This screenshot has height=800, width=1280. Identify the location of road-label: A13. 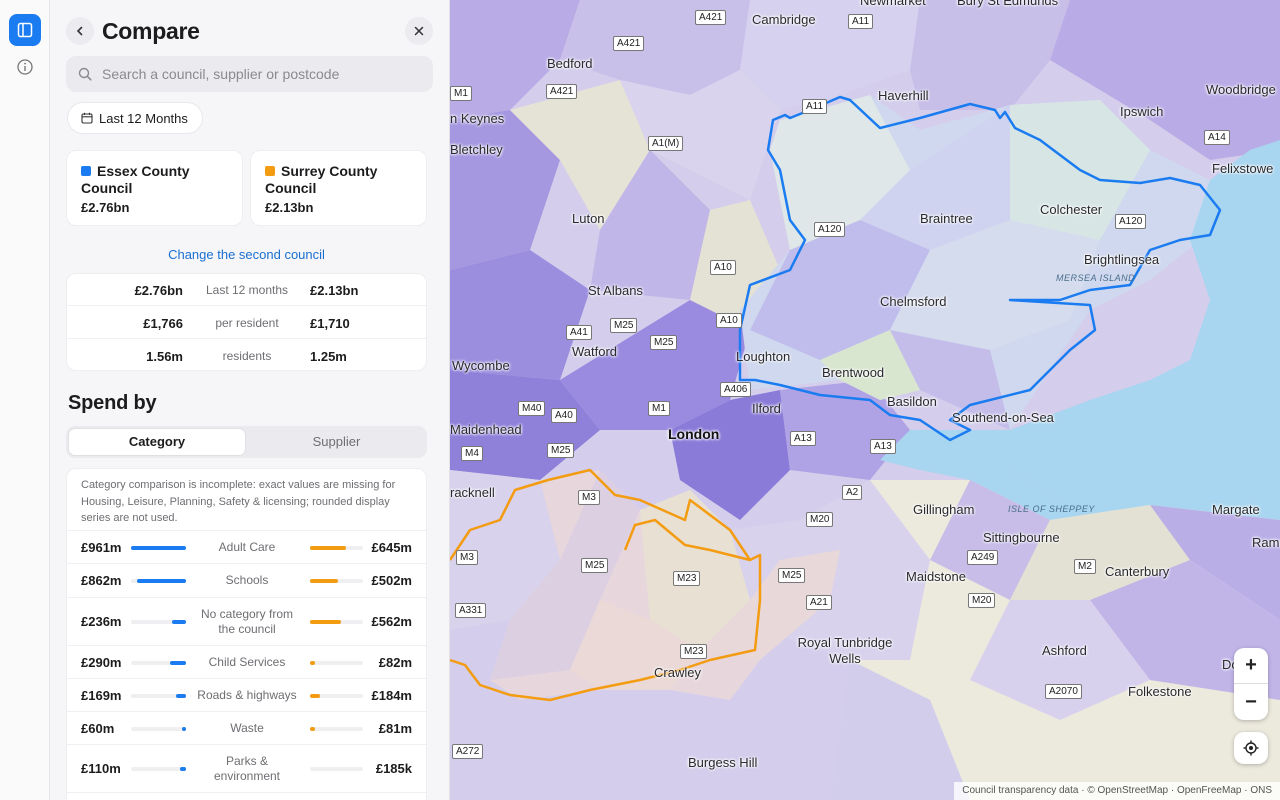
(883, 446).